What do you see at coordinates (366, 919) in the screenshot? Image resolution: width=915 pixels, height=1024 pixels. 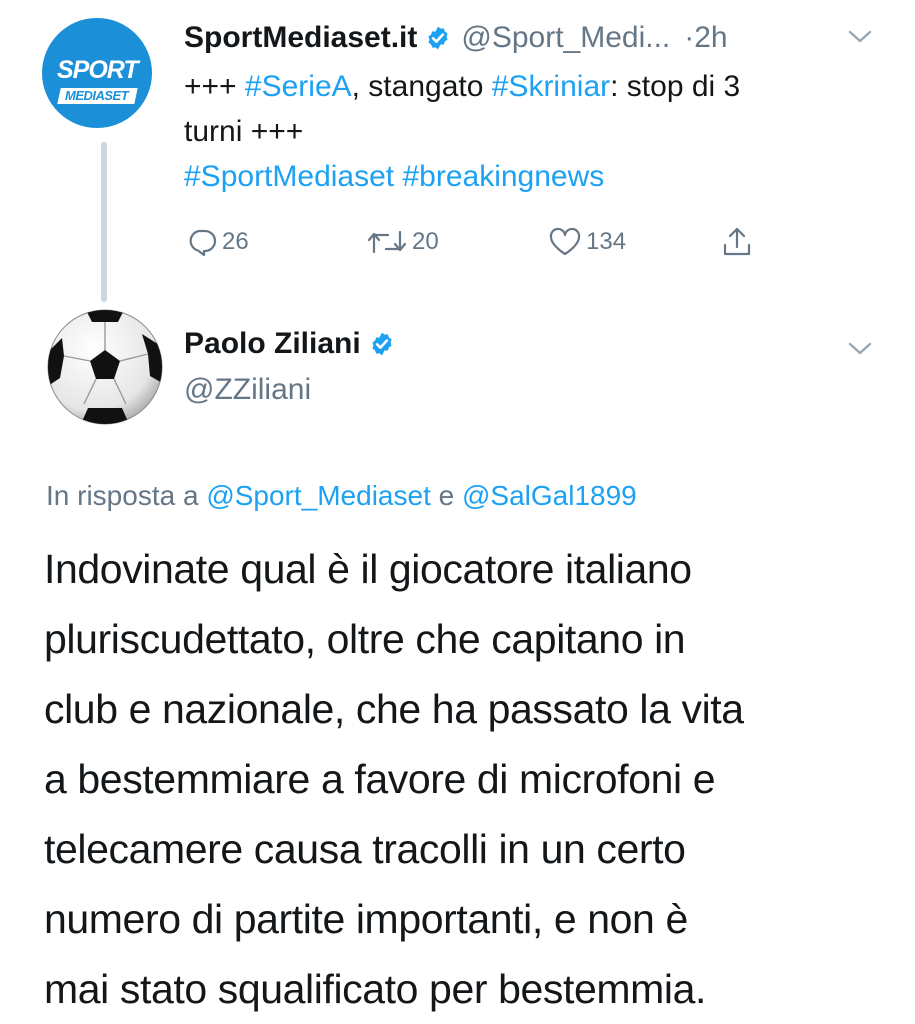 I see `tweet2-body-line: numero di partite importanti, e non è` at bounding box center [366, 919].